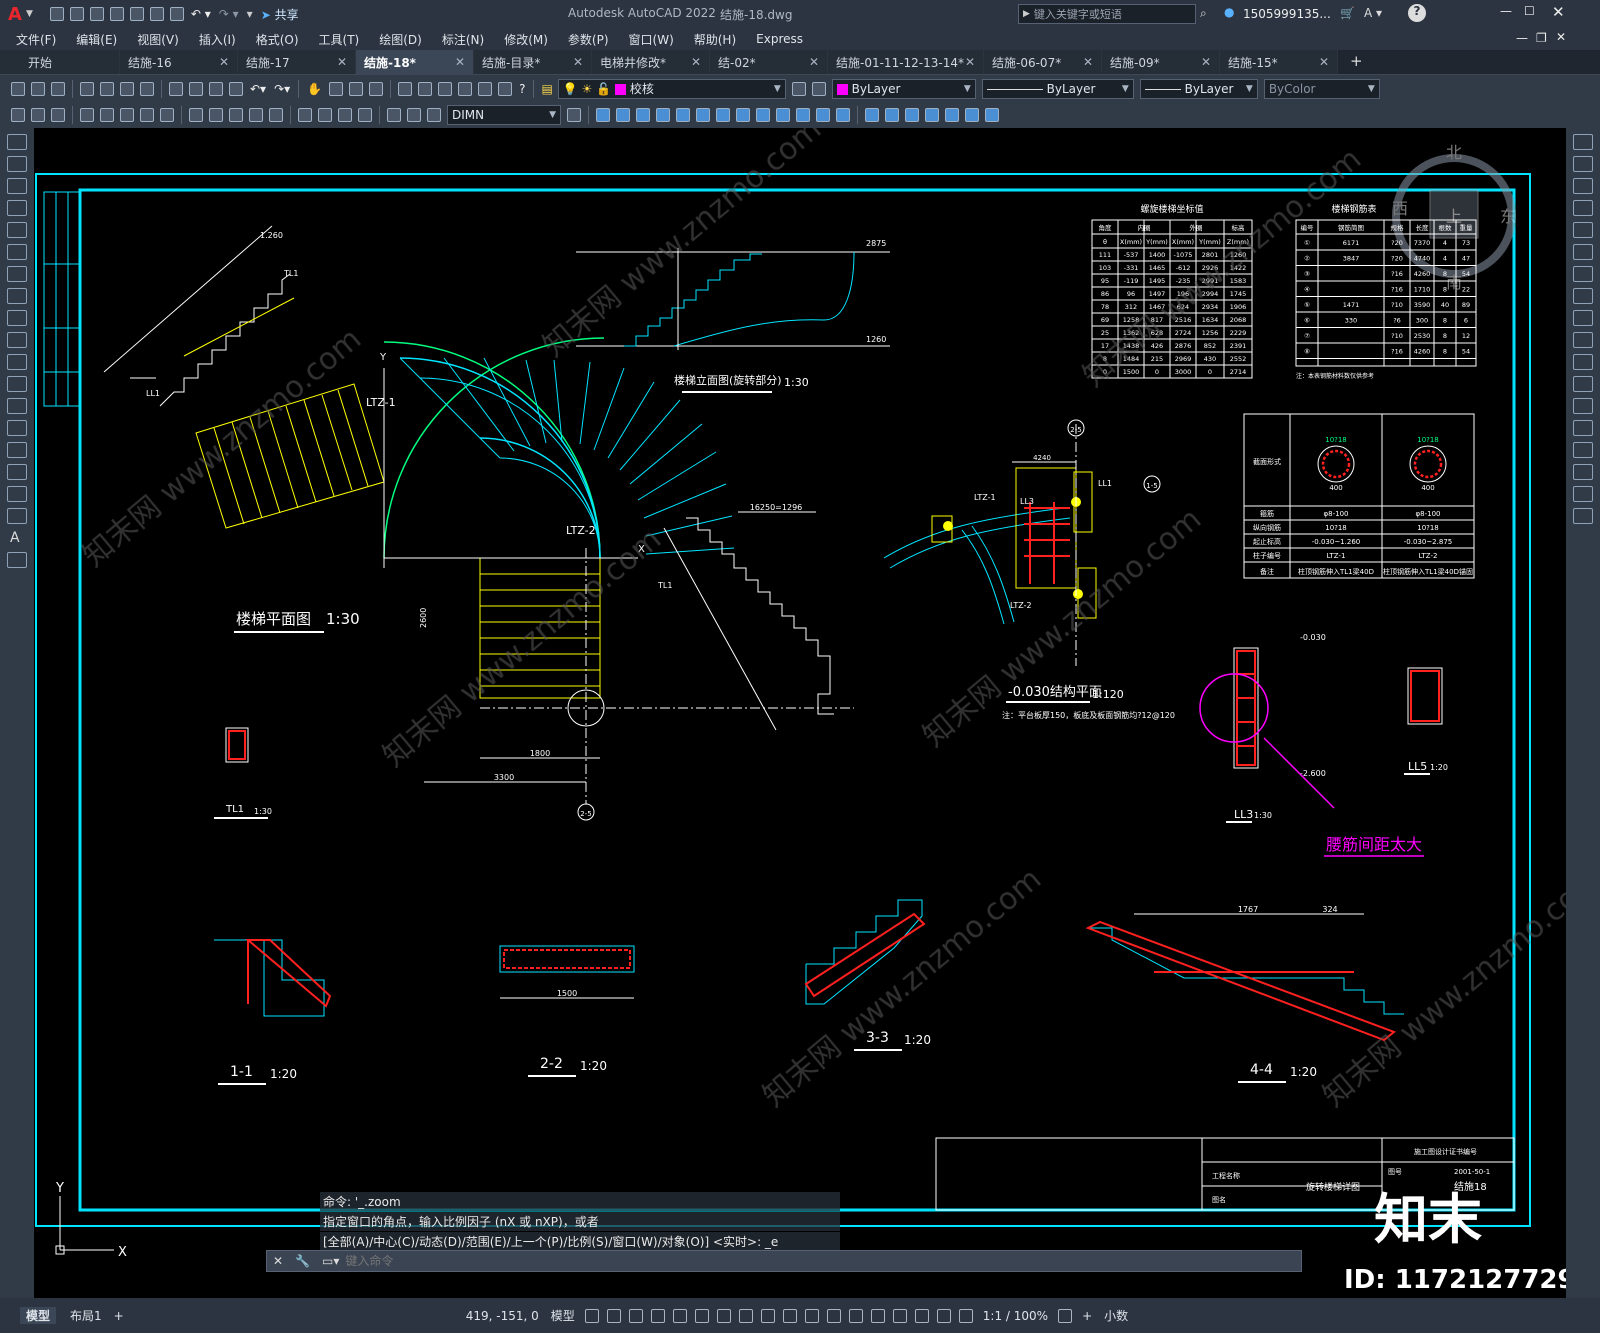  Describe the element at coordinates (400, 39) in the screenshot. I see `menu-draw: 绘图(D)` at that location.